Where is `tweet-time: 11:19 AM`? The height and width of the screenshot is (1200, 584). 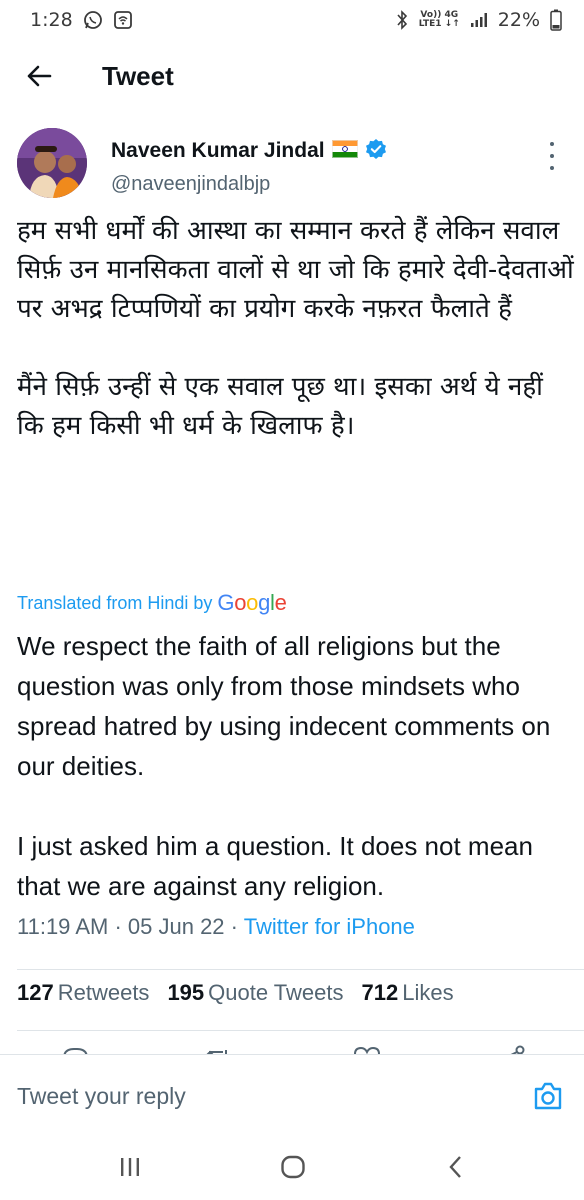 tweet-time: 11:19 AM is located at coordinates (63, 926).